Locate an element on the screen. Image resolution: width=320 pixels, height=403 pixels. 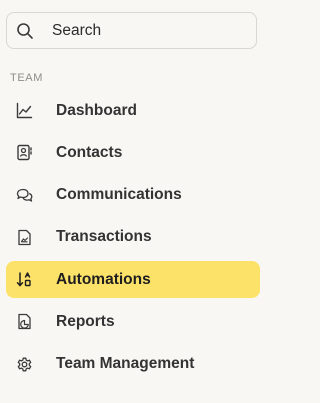
sidebar-item-label: Communications is located at coordinates (119, 195).